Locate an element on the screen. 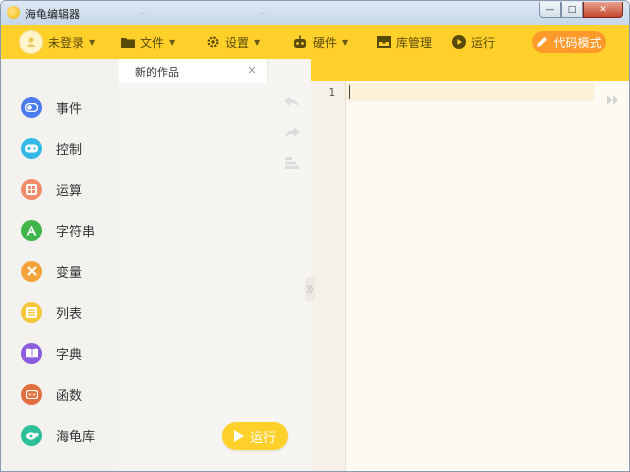 The width and height of the screenshot is (630, 472). category-turtle-library: 海龟库 is located at coordinates (60, 435).